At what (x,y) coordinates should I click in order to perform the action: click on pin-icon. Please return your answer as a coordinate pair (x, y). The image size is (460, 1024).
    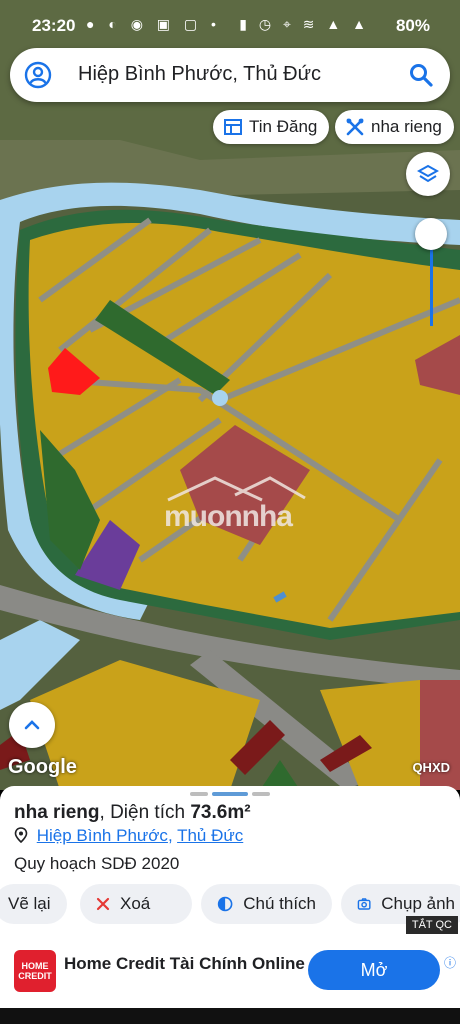
    Looking at the image, I should click on (21, 835).